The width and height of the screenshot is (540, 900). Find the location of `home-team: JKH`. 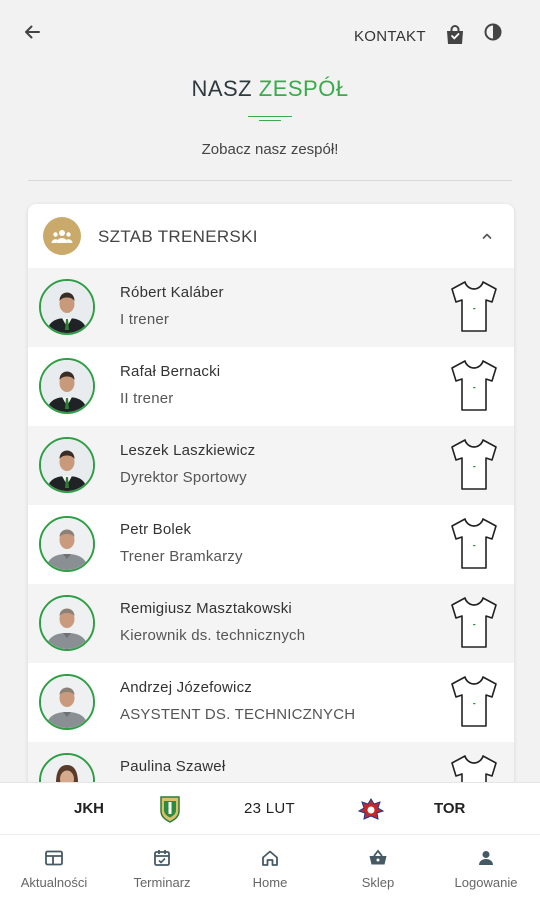

home-team: JKH is located at coordinates (89, 808).